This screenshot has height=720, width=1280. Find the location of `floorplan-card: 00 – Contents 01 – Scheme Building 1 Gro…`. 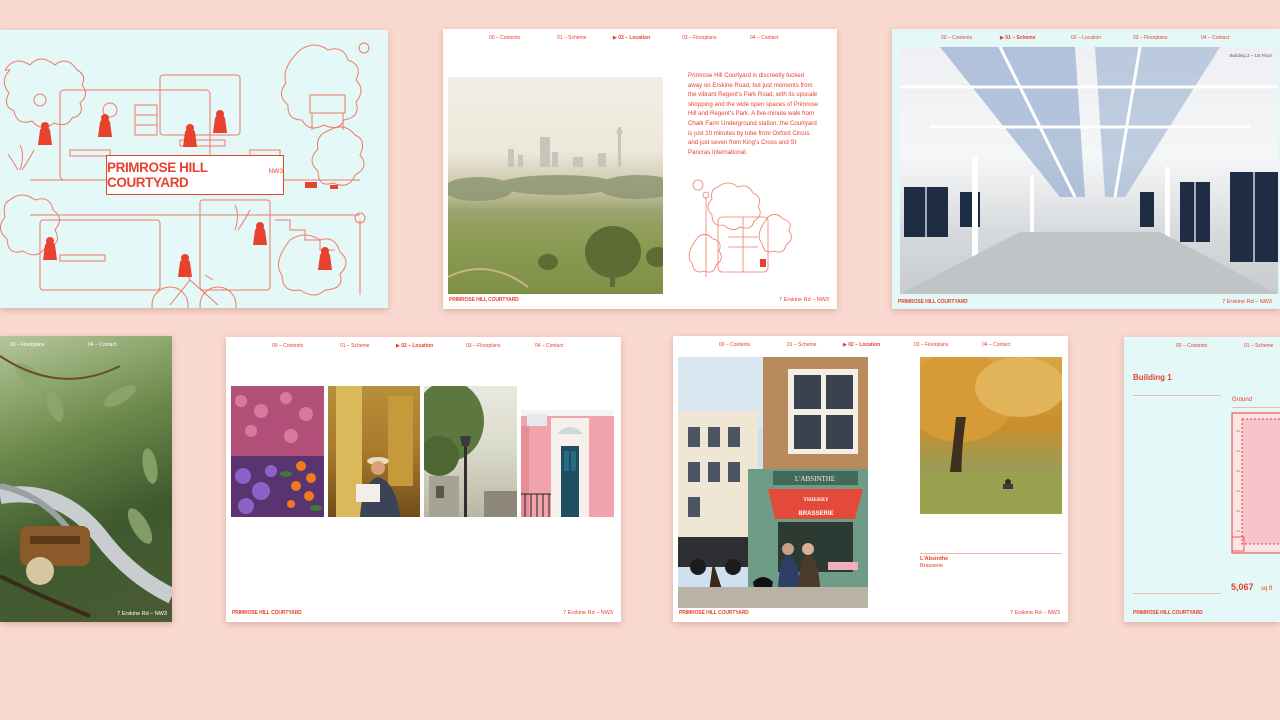

floorplan-card: 00 – Contents 01 – Scheme Building 1 Gro… is located at coordinates (1202, 479).